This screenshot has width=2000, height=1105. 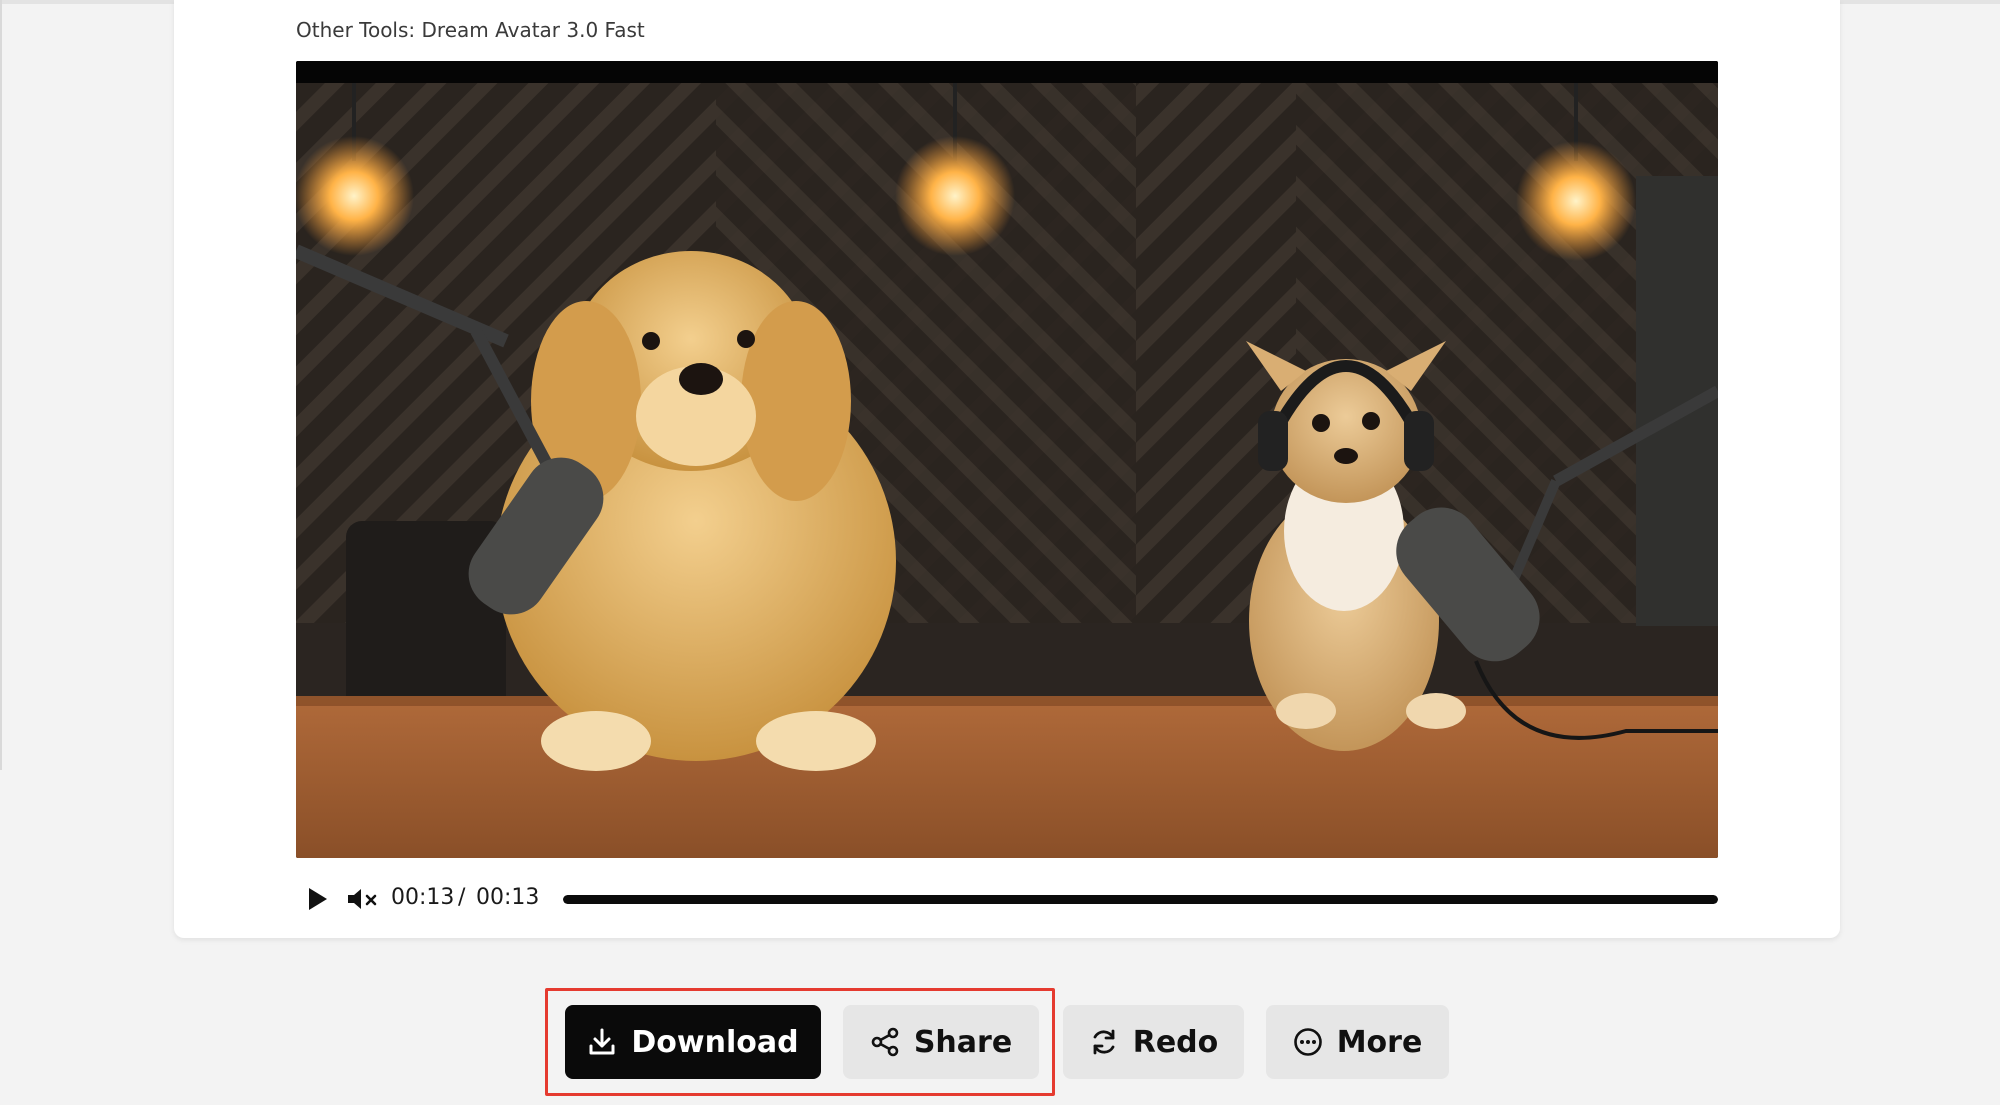 What do you see at coordinates (963, 1042) in the screenshot?
I see `share-label: Share` at bounding box center [963, 1042].